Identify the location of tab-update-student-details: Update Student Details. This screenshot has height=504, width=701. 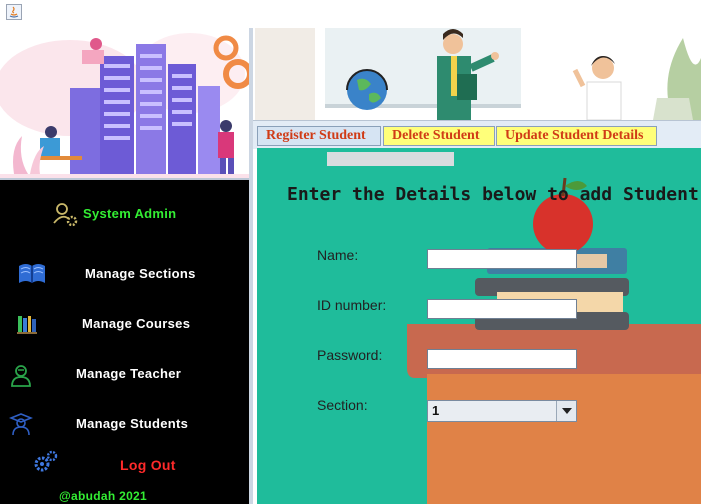
(576, 136).